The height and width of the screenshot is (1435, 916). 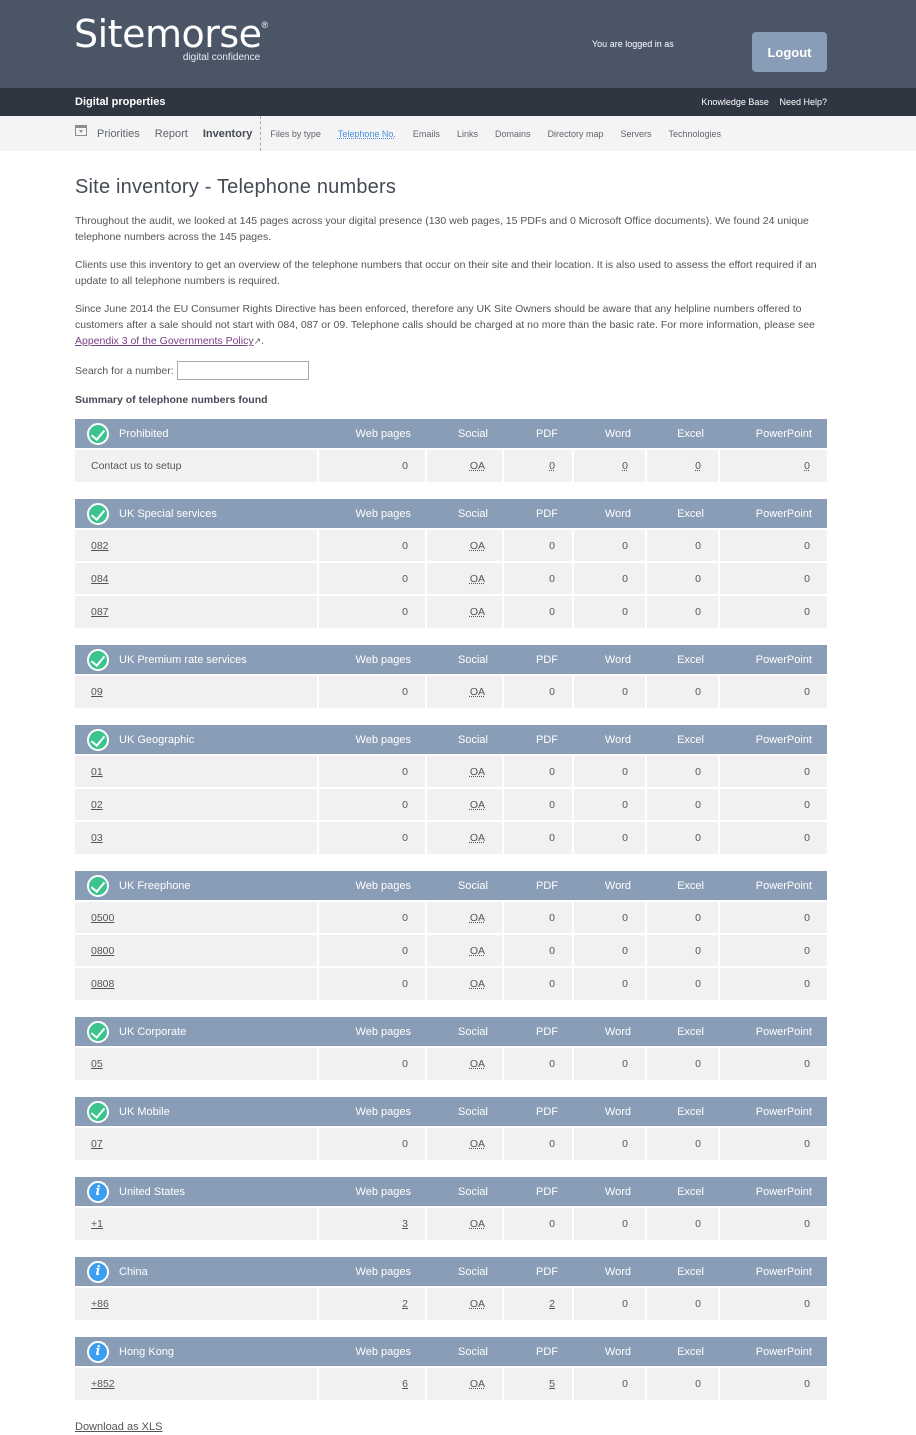 I want to click on number-cell: 09, so click(x=196, y=691).